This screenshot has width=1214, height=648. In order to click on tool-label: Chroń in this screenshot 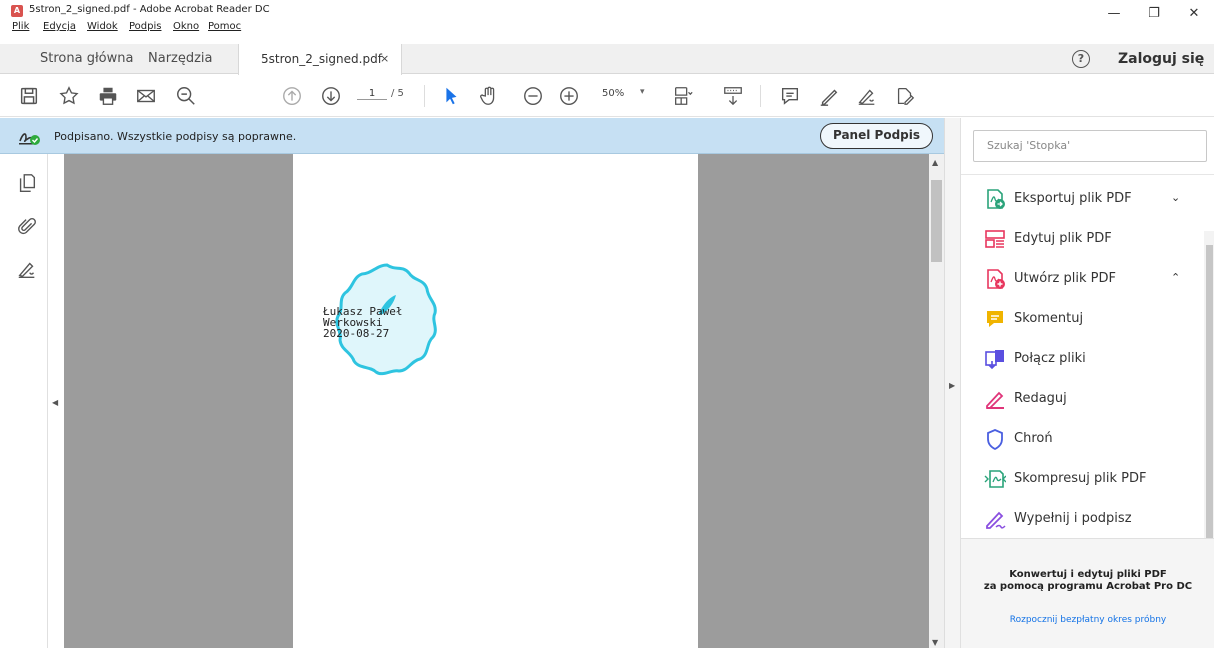, I will do `click(1033, 438)`.